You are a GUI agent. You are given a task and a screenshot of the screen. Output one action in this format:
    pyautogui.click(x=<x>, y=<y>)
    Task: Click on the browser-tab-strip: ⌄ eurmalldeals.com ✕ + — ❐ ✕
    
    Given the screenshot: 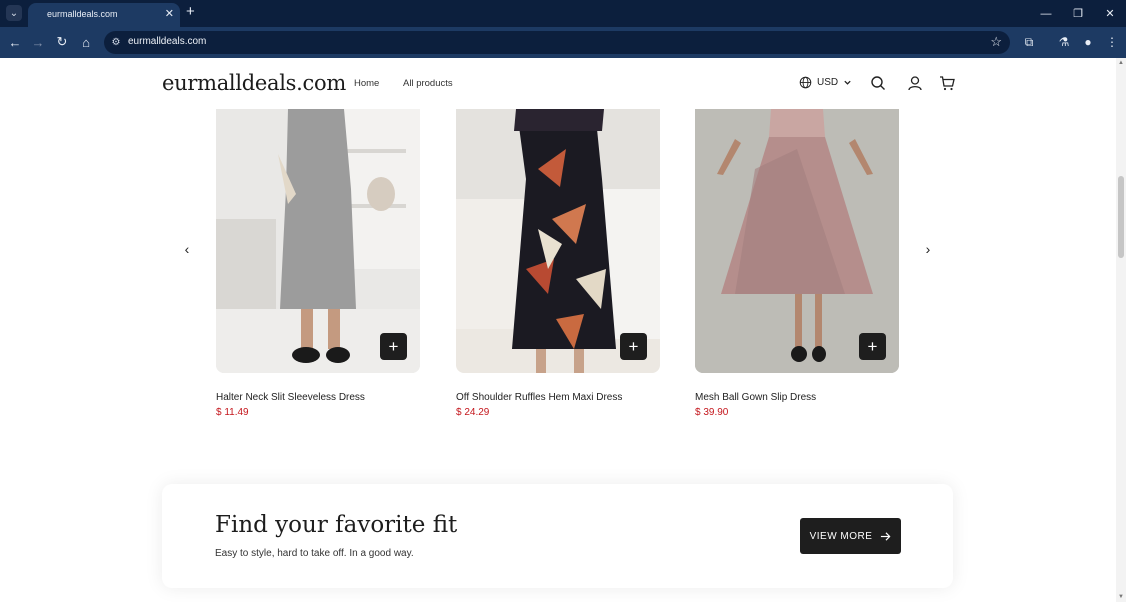 What is the action you would take?
    pyautogui.click(x=563, y=13)
    